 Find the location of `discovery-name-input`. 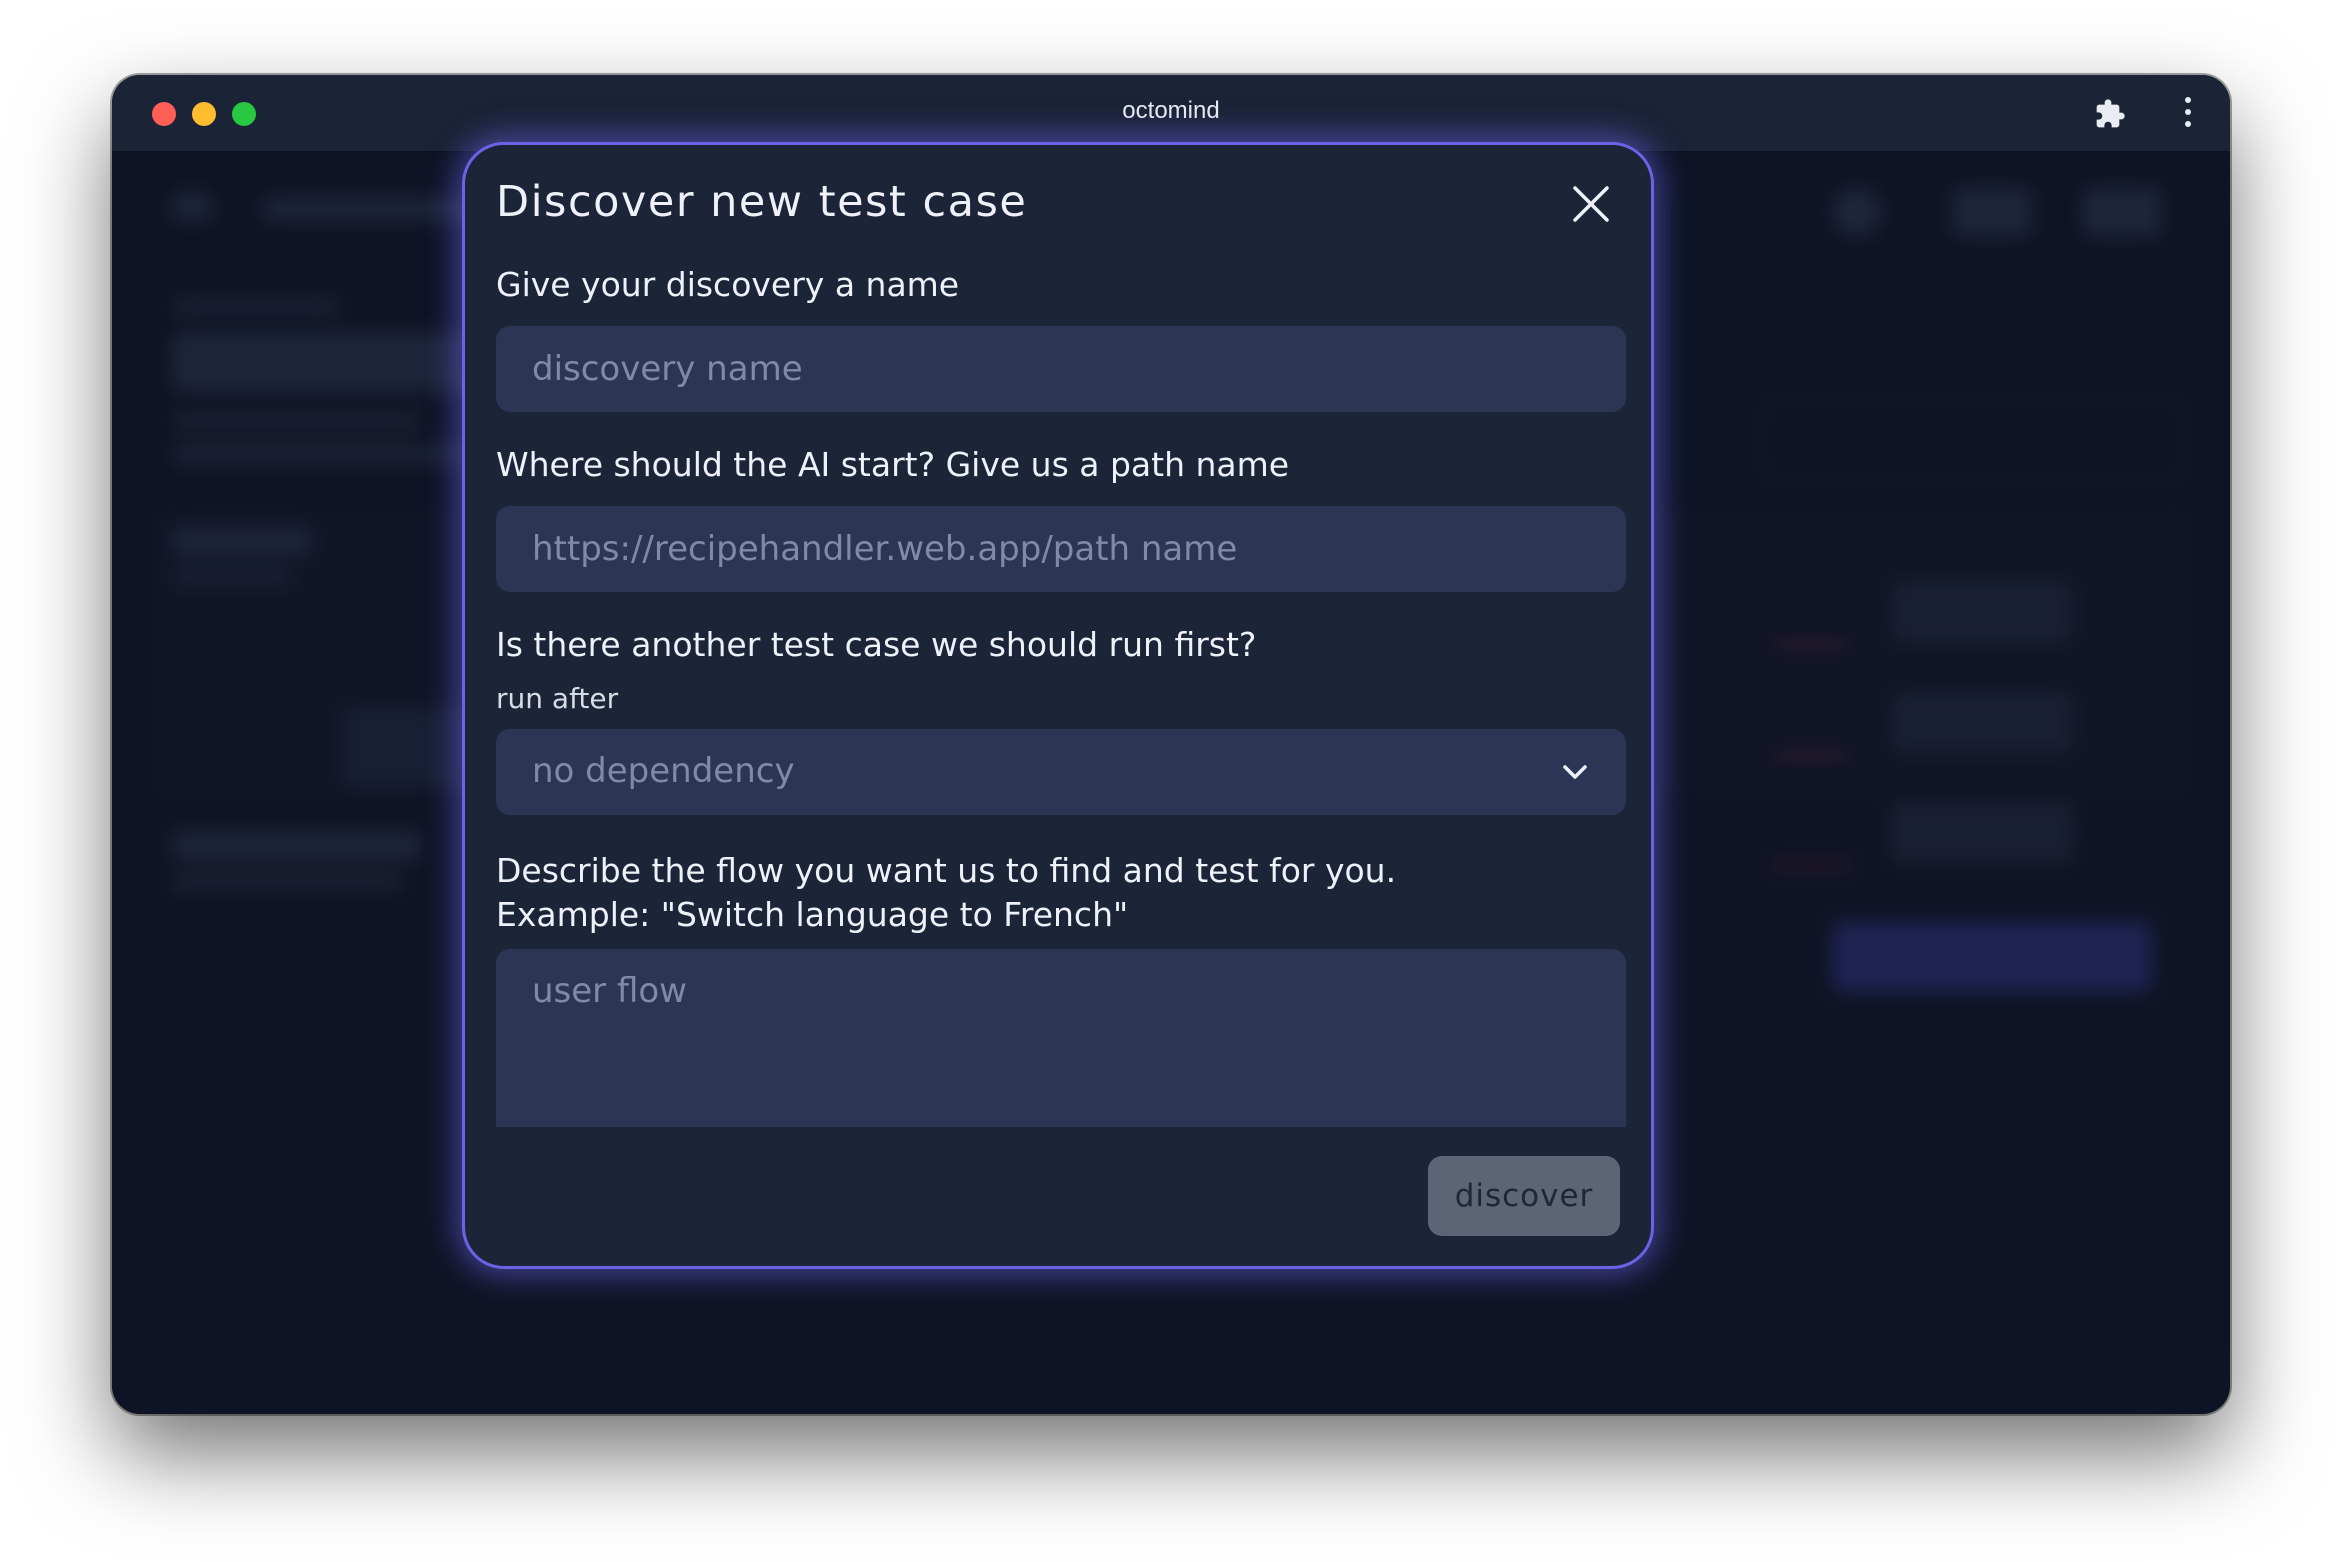

discovery-name-input is located at coordinates (1061, 369).